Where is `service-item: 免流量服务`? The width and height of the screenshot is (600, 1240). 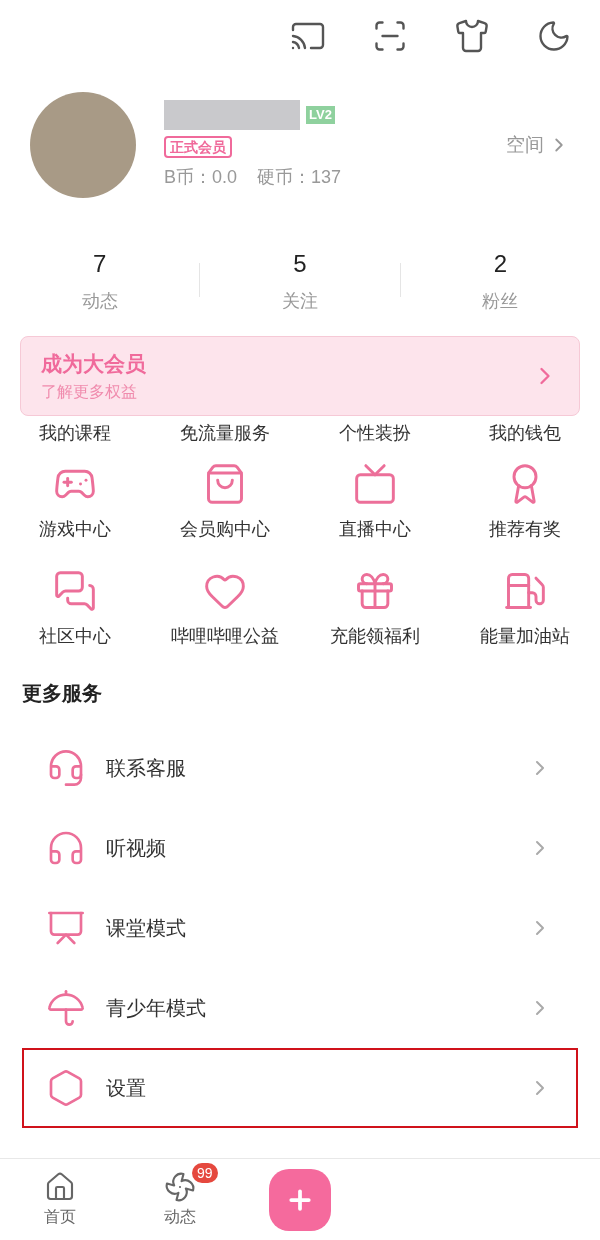
service-item: 免流量服务 is located at coordinates (225, 433).